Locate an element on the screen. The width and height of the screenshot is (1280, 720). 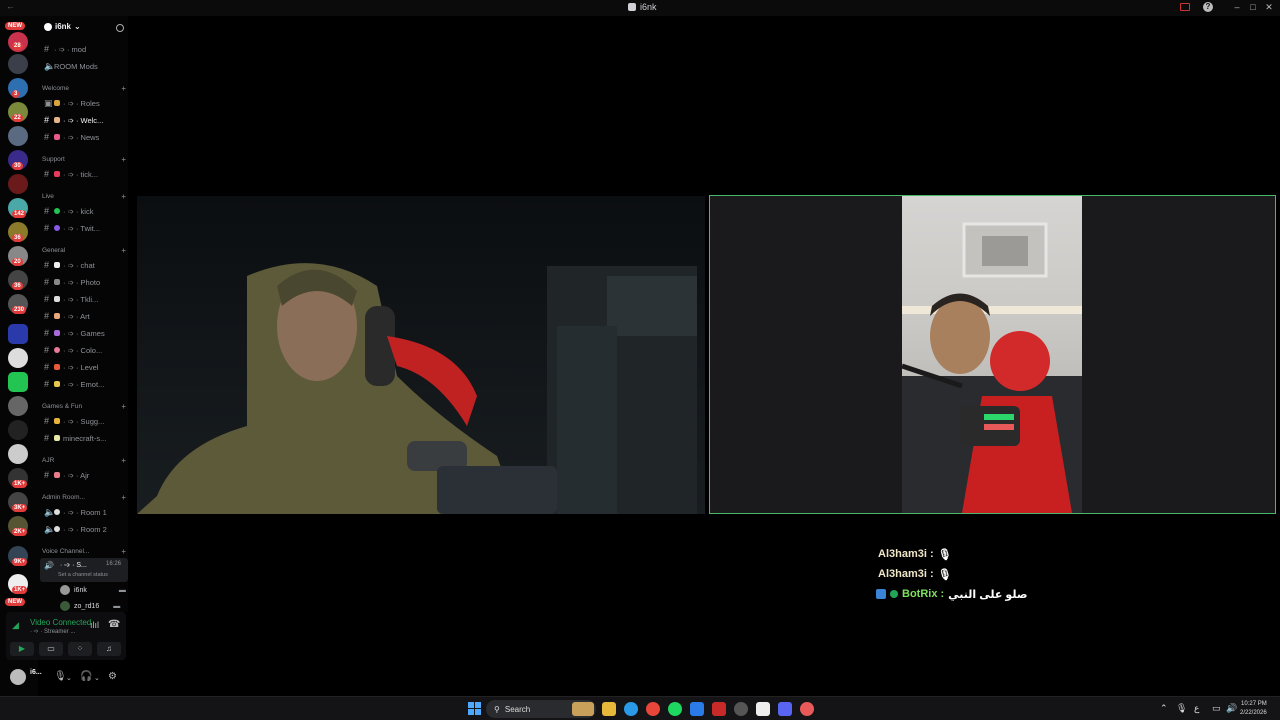
minimize-button: – is located at coordinates (1237, 7).